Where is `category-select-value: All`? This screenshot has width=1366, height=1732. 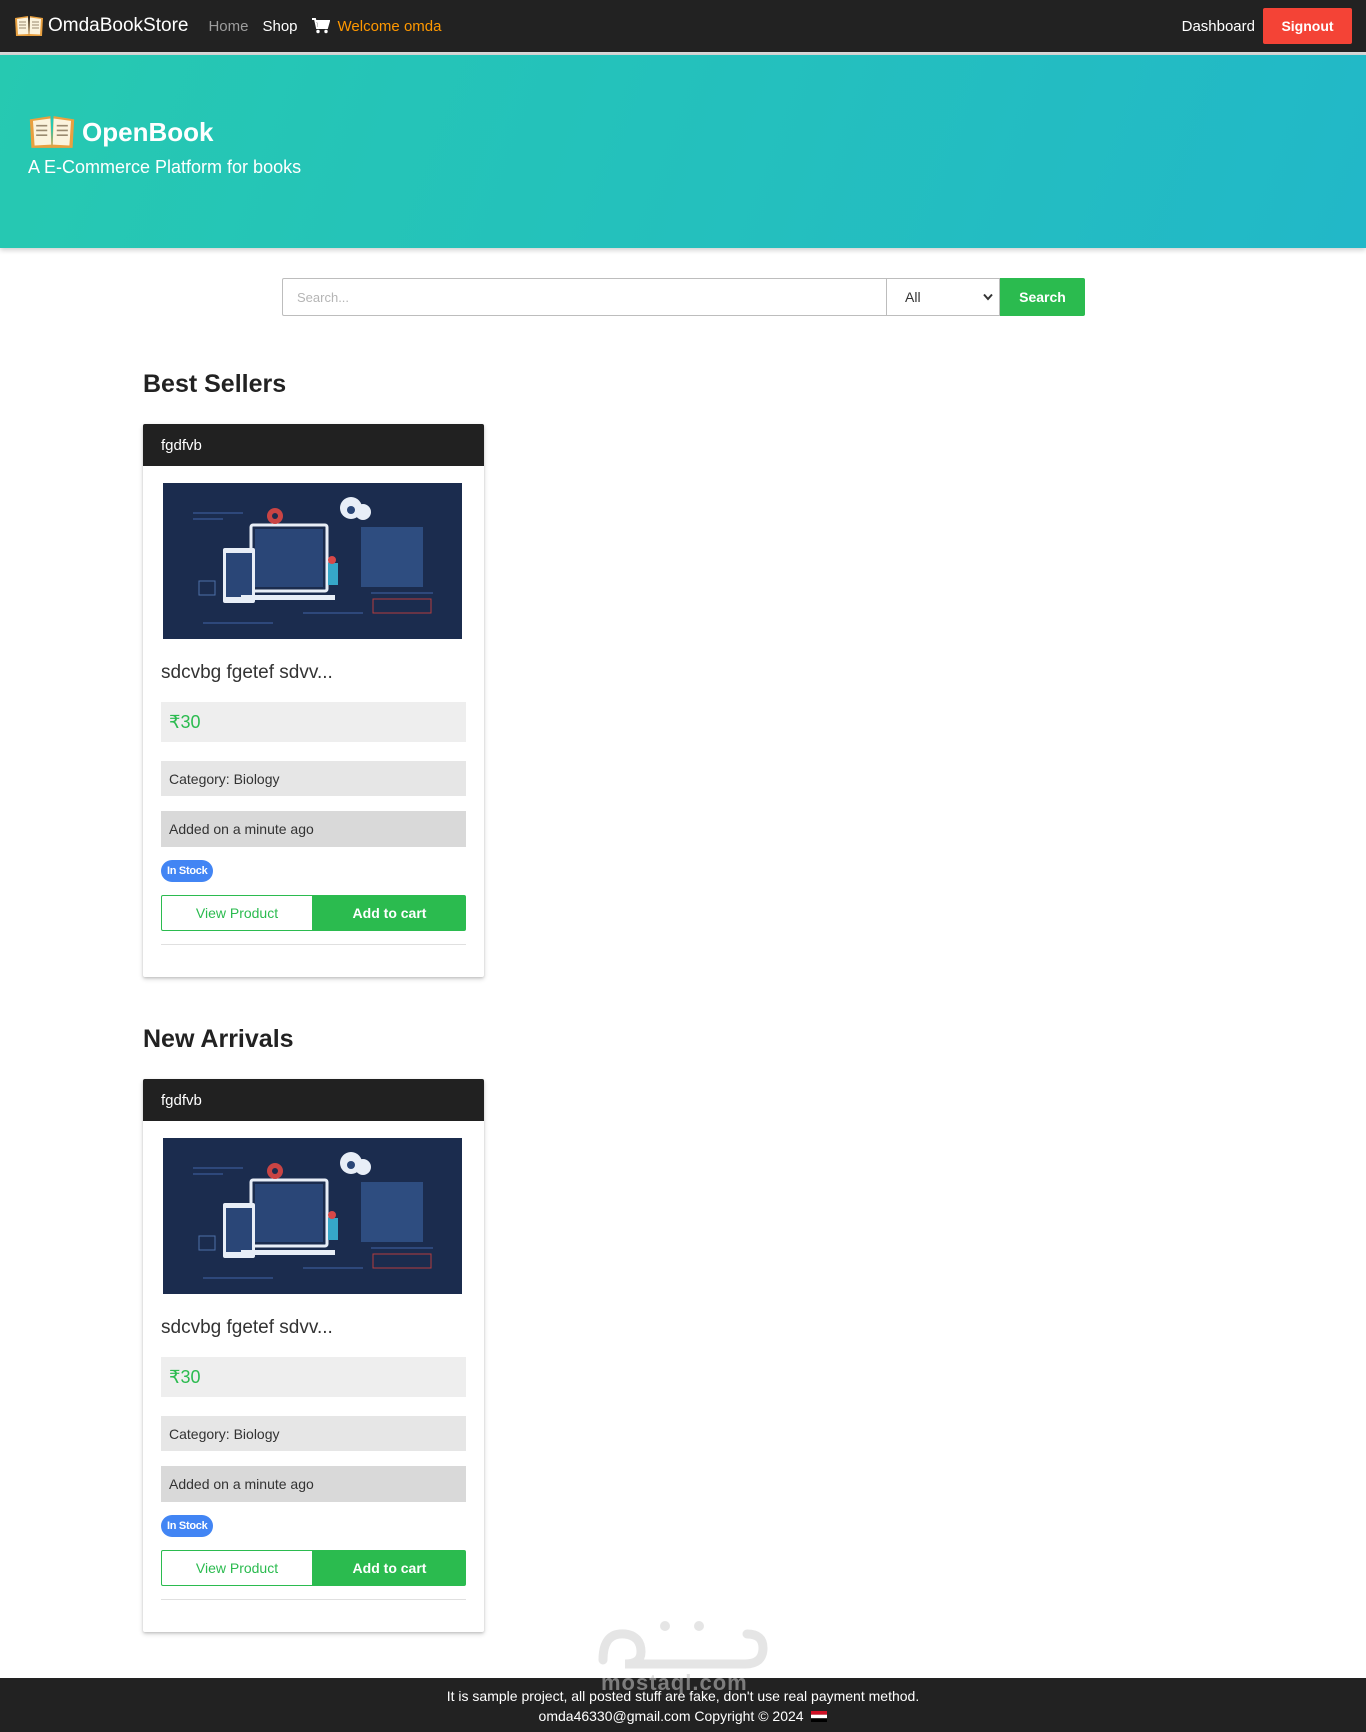 category-select-value: All is located at coordinates (913, 297).